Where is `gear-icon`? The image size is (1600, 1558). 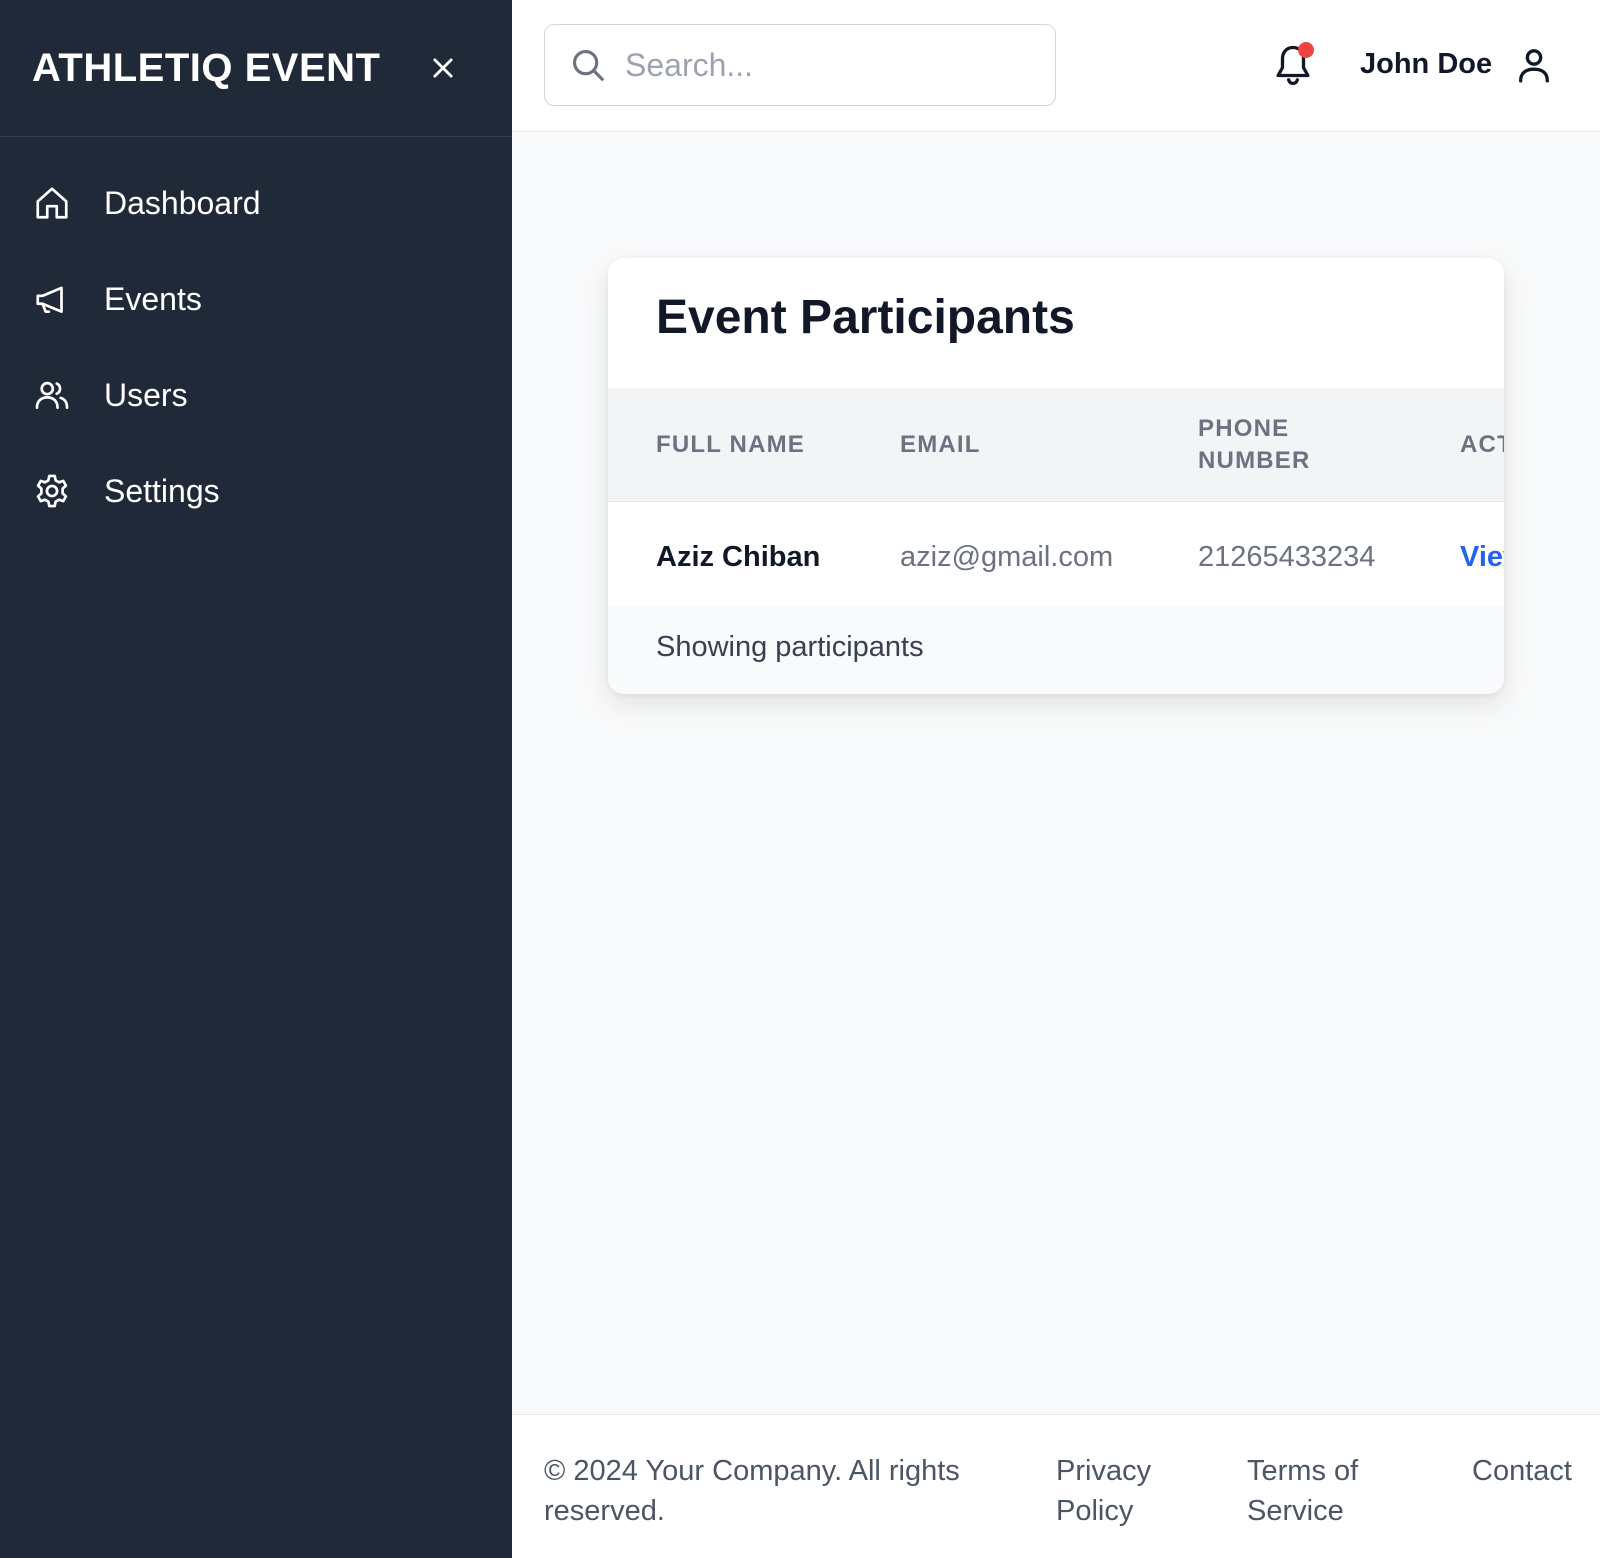 gear-icon is located at coordinates (52, 491).